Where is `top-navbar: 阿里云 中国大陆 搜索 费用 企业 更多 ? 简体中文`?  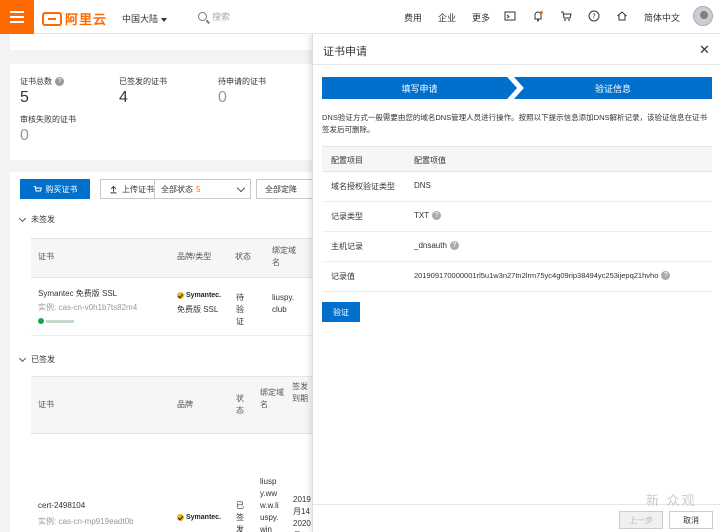 top-navbar: 阿里云 中国大陆 搜索 费用 企业 更多 ? 简体中文 is located at coordinates (360, 17).